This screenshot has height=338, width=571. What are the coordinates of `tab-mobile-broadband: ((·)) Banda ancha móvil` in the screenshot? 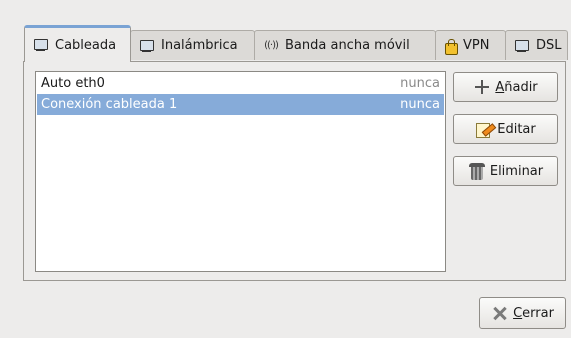 It's located at (345, 45).